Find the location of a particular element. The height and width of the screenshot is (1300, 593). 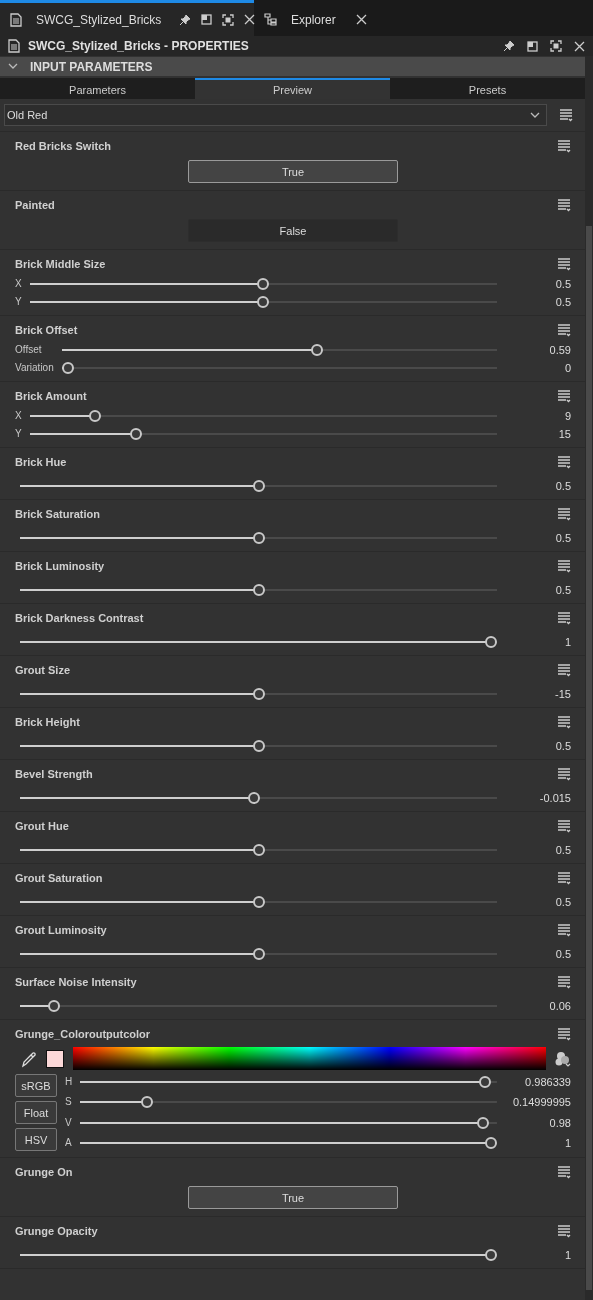

parameter-label: Brick Middle Size is located at coordinates (60, 264).